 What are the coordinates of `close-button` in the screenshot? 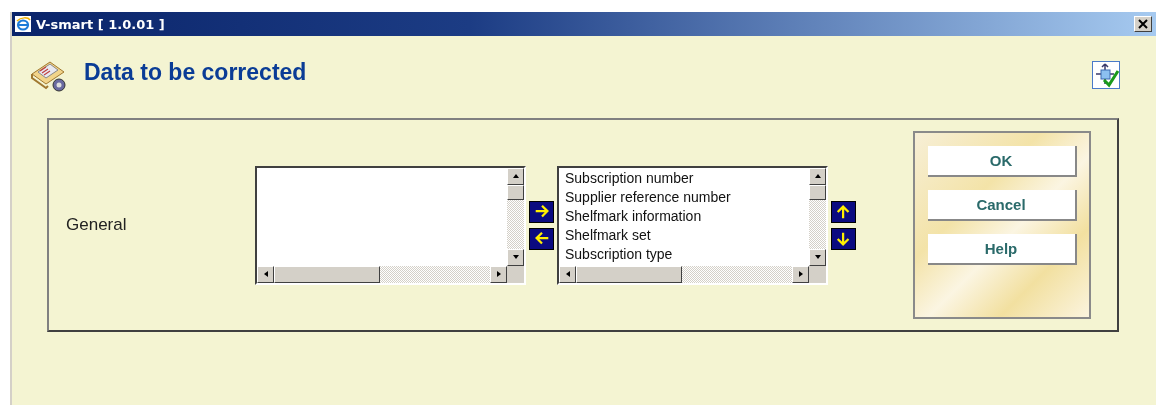 It's located at (1143, 24).